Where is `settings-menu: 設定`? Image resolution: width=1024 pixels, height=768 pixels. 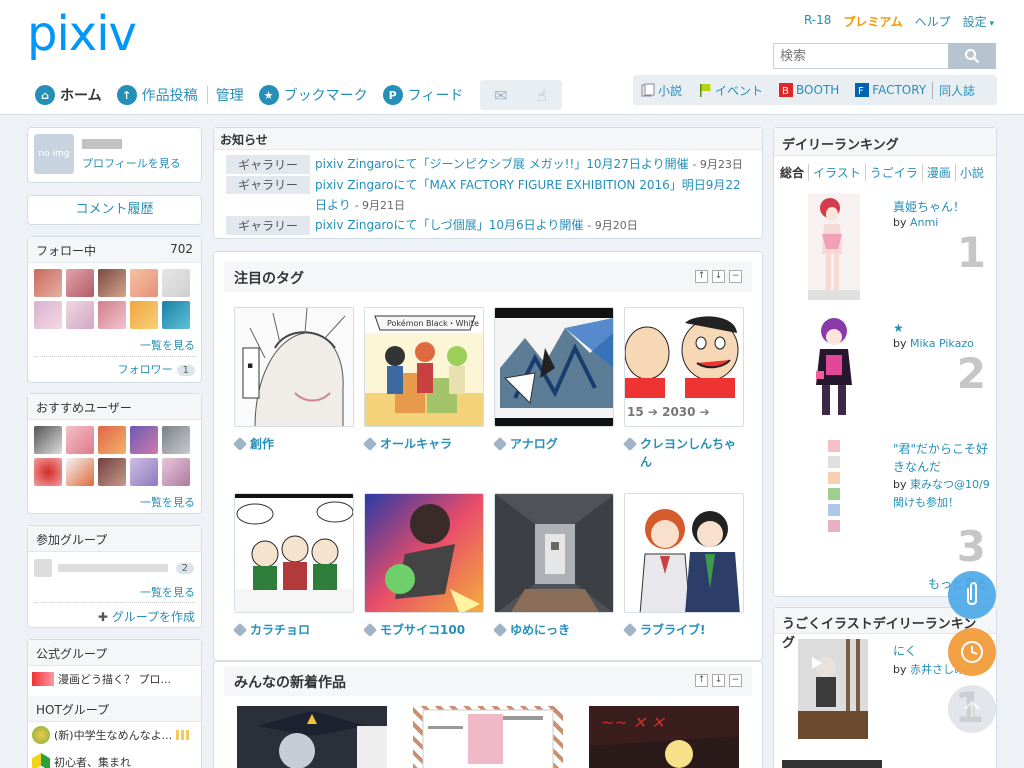
settings-menu: 設定 is located at coordinates (978, 21).